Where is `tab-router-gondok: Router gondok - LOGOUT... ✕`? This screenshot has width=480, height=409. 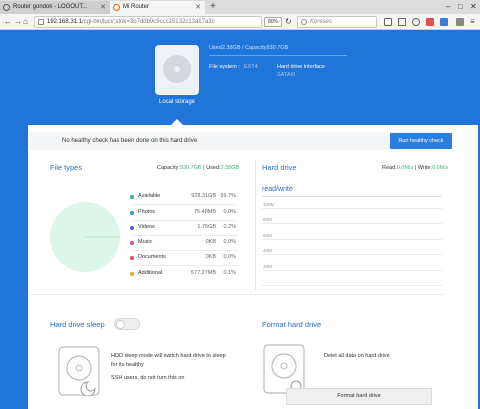 tab-router-gondok: Router gondok - LOGOUT... ✕ is located at coordinates (55, 7).